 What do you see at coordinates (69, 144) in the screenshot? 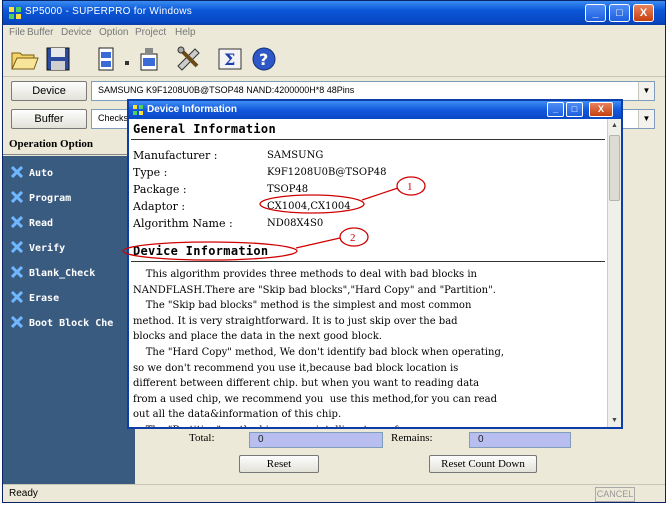
I see `operation-option-header: Operation Option` at bounding box center [69, 144].